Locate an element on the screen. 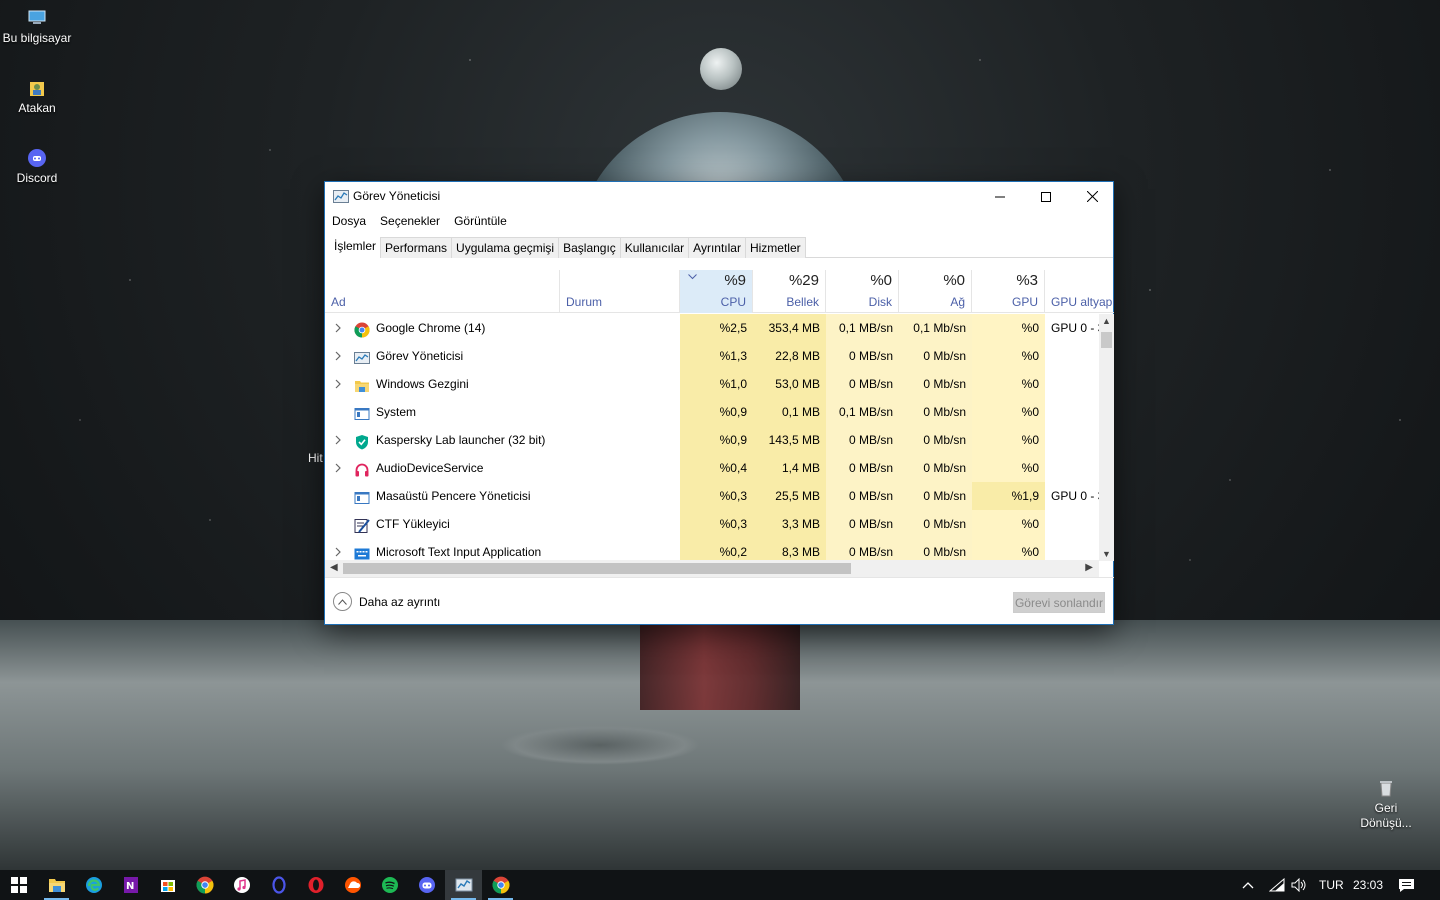  column-header-name: Ad is located at coordinates (442, 291).